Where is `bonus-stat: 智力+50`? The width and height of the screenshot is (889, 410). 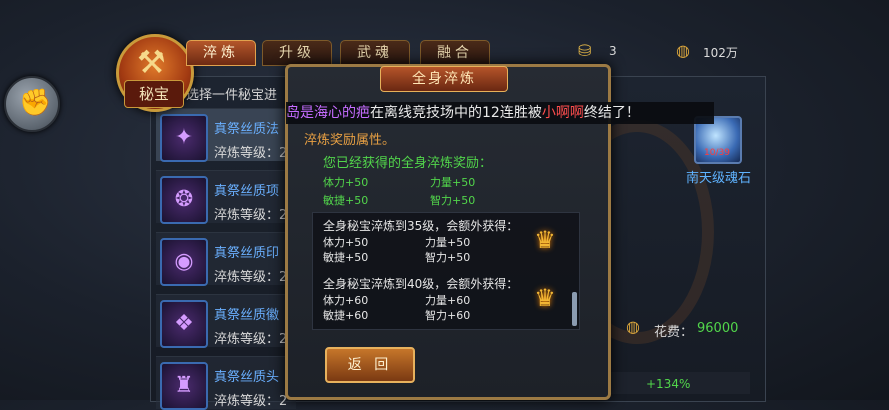 bonus-stat: 智力+50 is located at coordinates (453, 200).